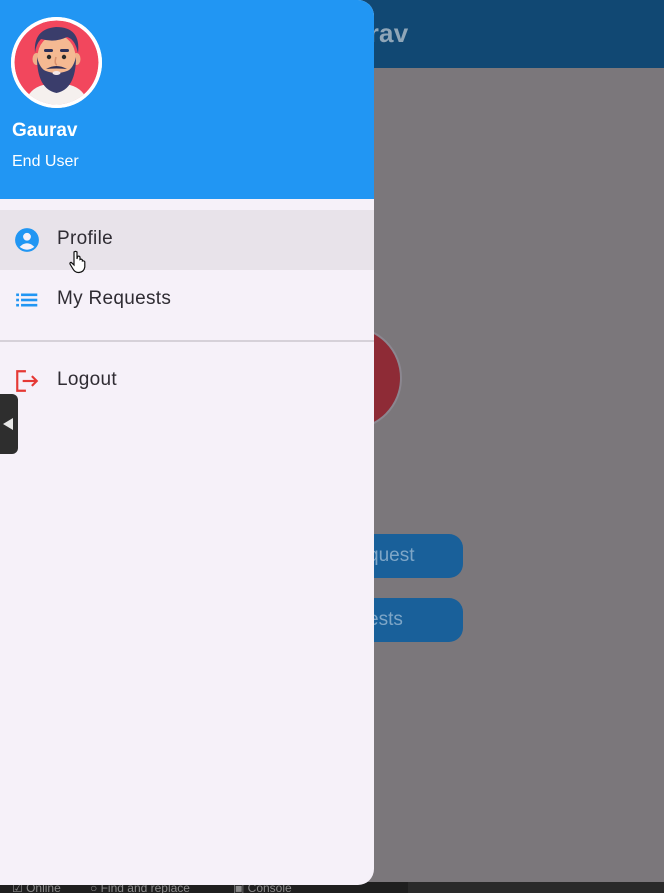  Describe the element at coordinates (85, 238) in the screenshot. I see `drawer-item-label: Profile` at that location.